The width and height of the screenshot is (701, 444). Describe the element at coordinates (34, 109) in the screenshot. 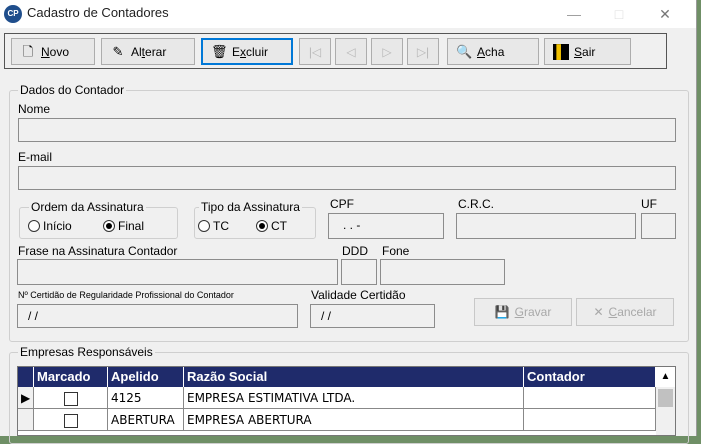

I see `nome-label: Nome` at that location.